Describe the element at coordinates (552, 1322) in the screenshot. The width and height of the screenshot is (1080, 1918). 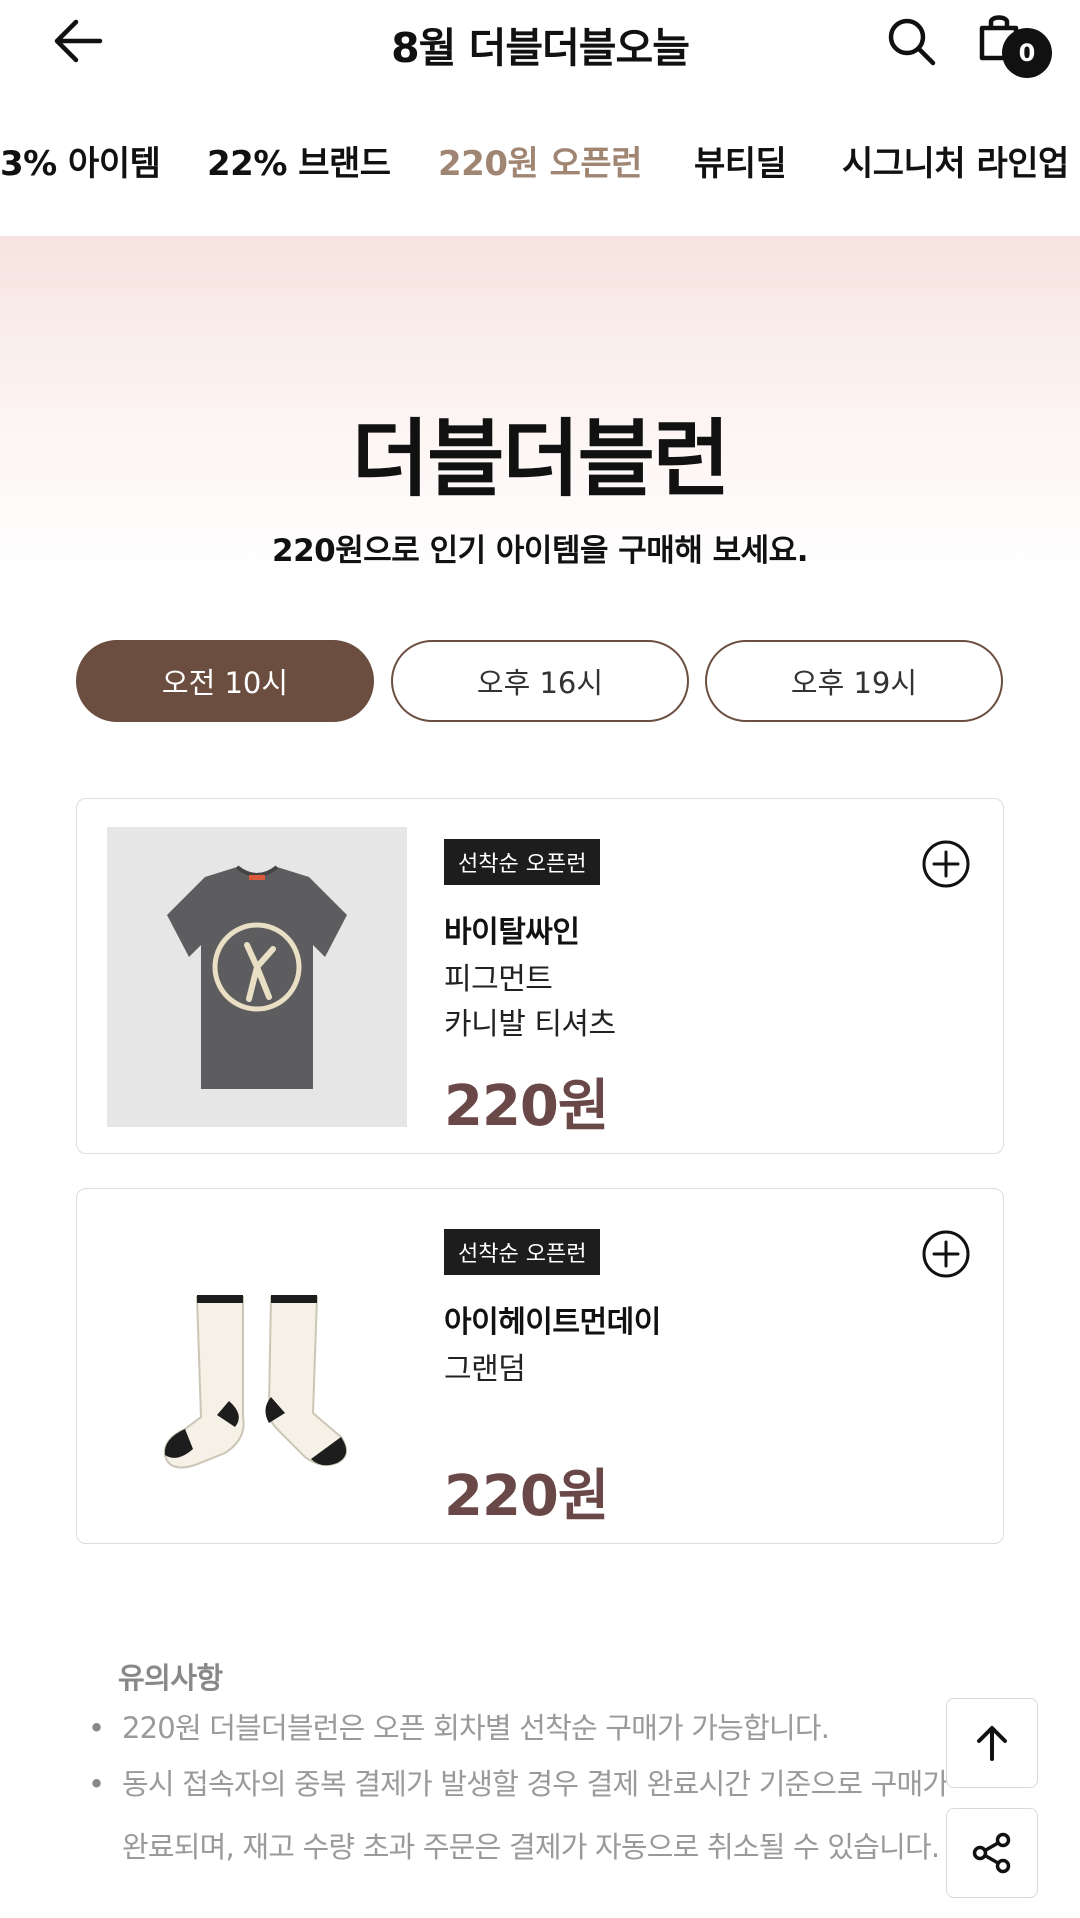
I see `product-brand: 아이헤이트먼데이` at that location.